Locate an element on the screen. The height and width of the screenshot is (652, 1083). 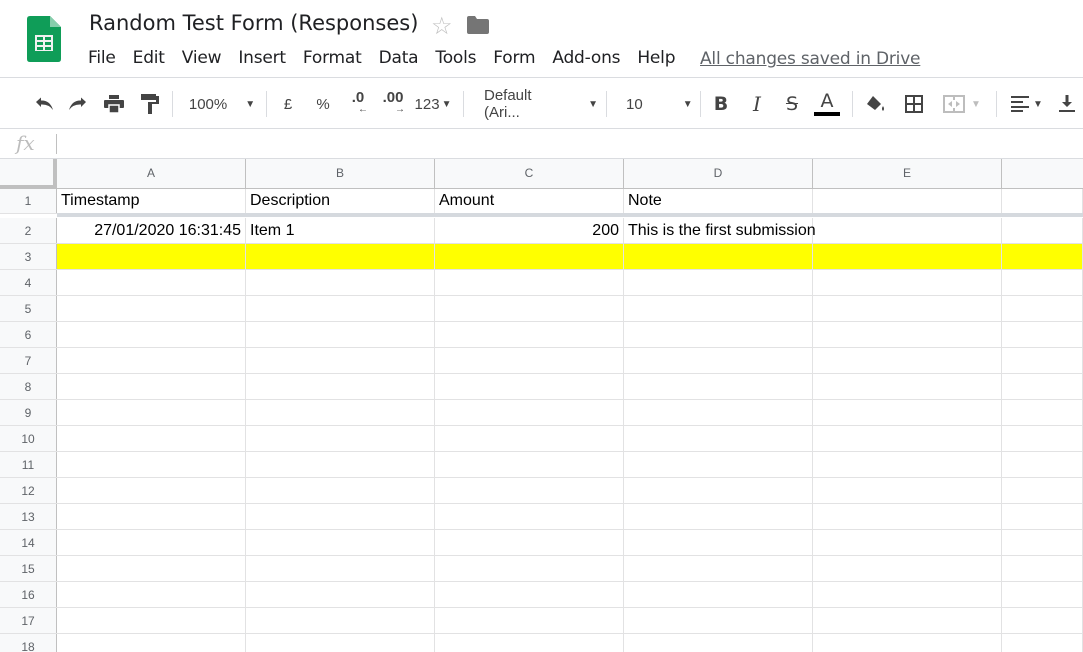
font-size-select: 10 ▼ is located at coordinates (656, 104).